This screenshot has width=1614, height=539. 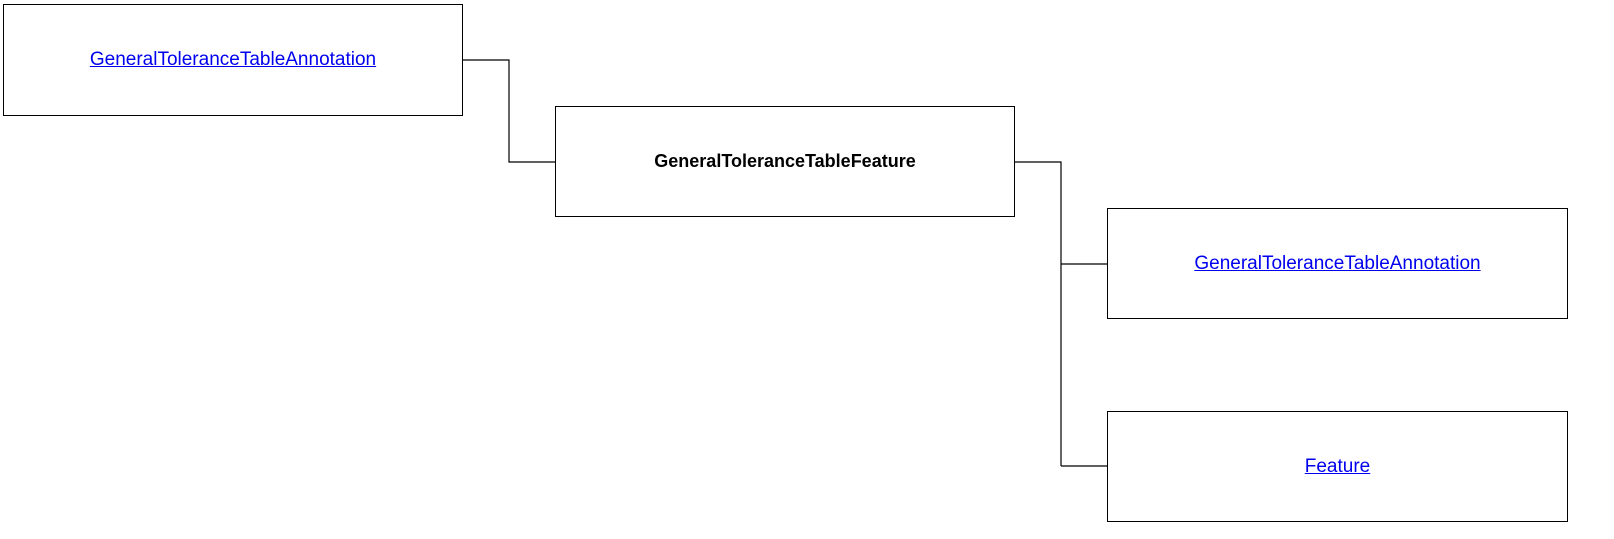 I want to click on connector-parent-to-center, so click(x=509, y=111).